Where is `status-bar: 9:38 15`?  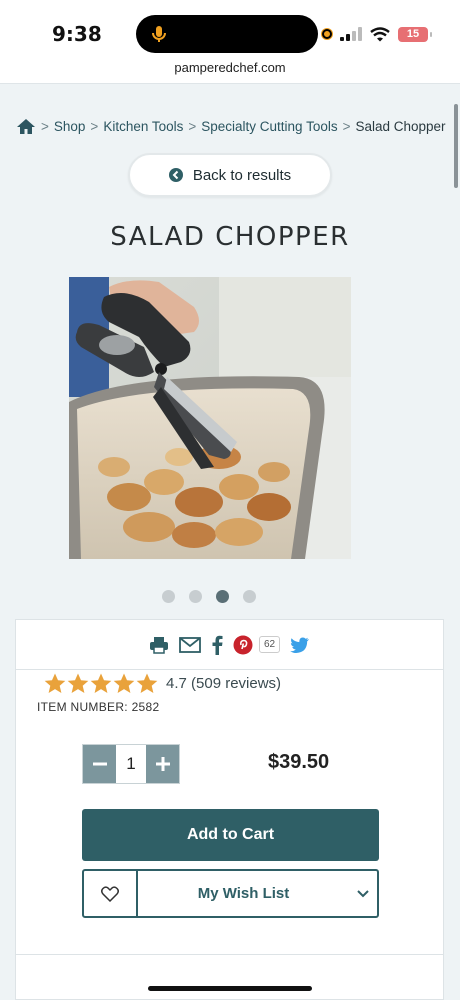 status-bar: 9:38 15 is located at coordinates (230, 30).